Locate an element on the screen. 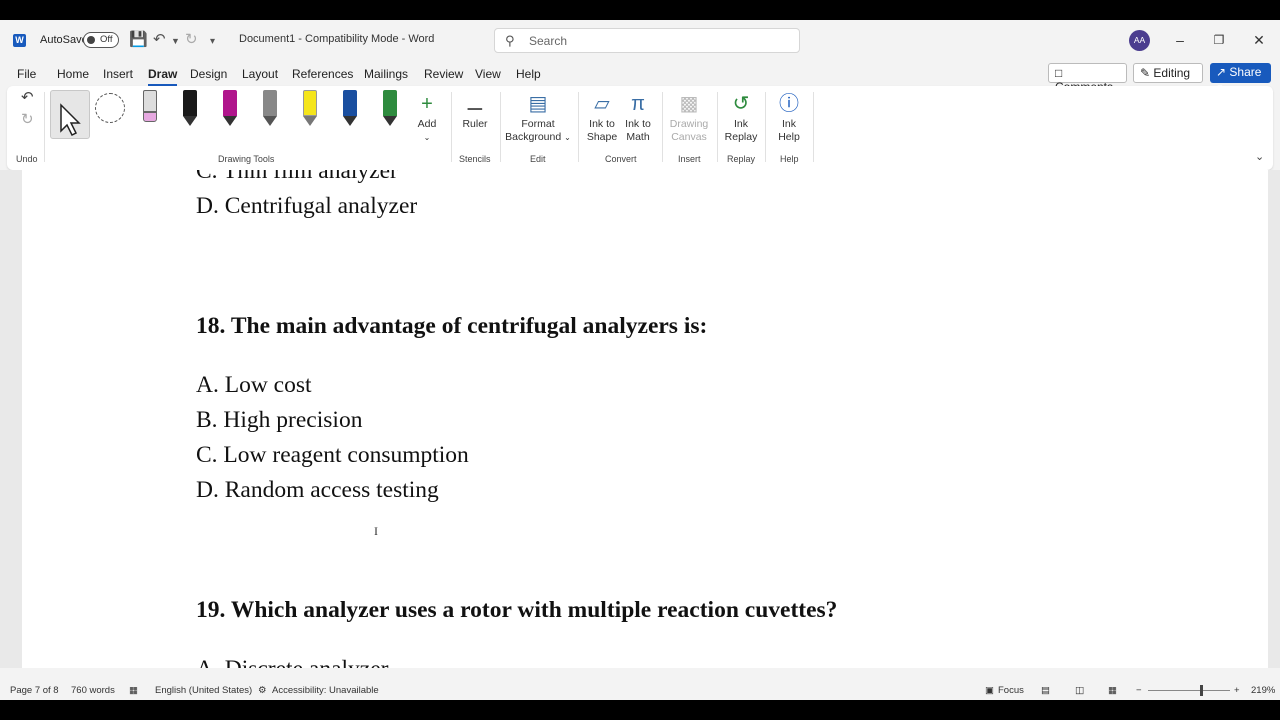 The height and width of the screenshot is (720, 1280). web-layout-icon: ▦ is located at coordinates (1112, 690).